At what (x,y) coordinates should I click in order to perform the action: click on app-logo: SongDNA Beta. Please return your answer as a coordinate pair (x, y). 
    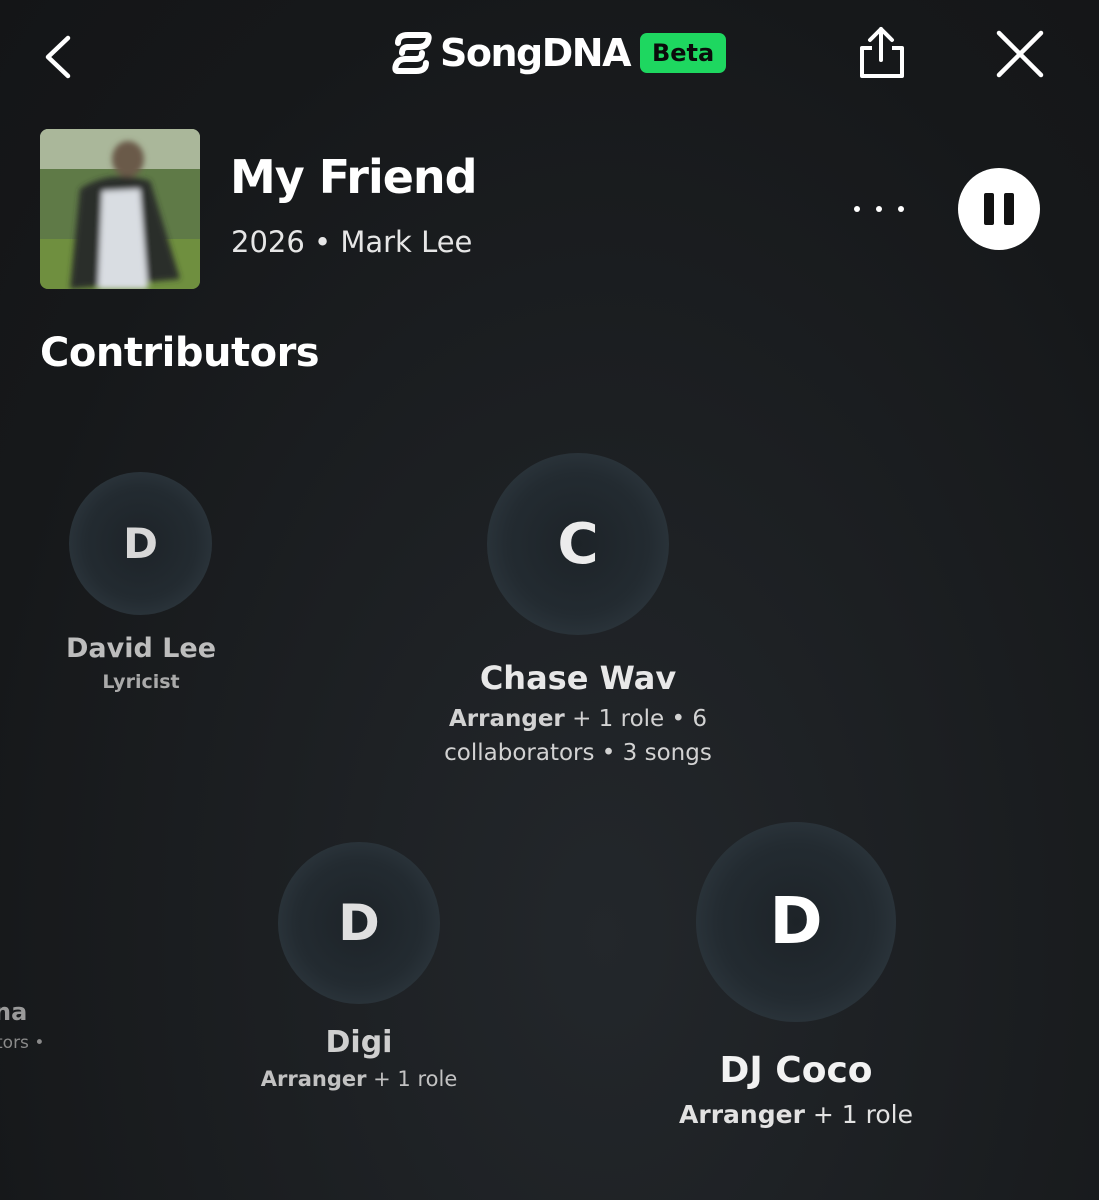
    Looking at the image, I should click on (558, 53).